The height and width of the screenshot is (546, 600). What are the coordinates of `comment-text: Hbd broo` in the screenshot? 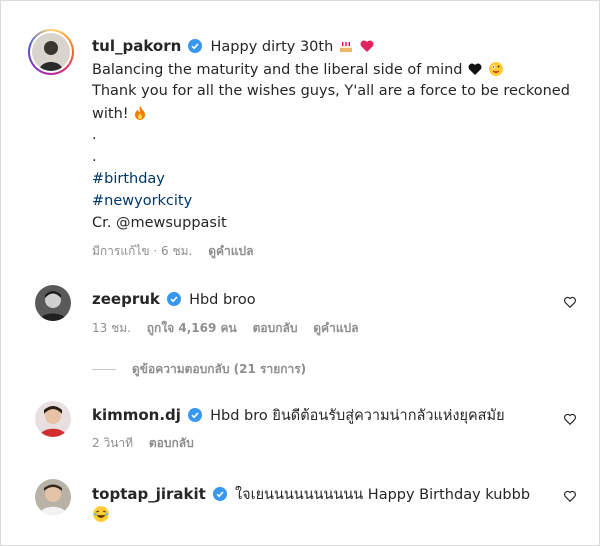 It's located at (222, 300).